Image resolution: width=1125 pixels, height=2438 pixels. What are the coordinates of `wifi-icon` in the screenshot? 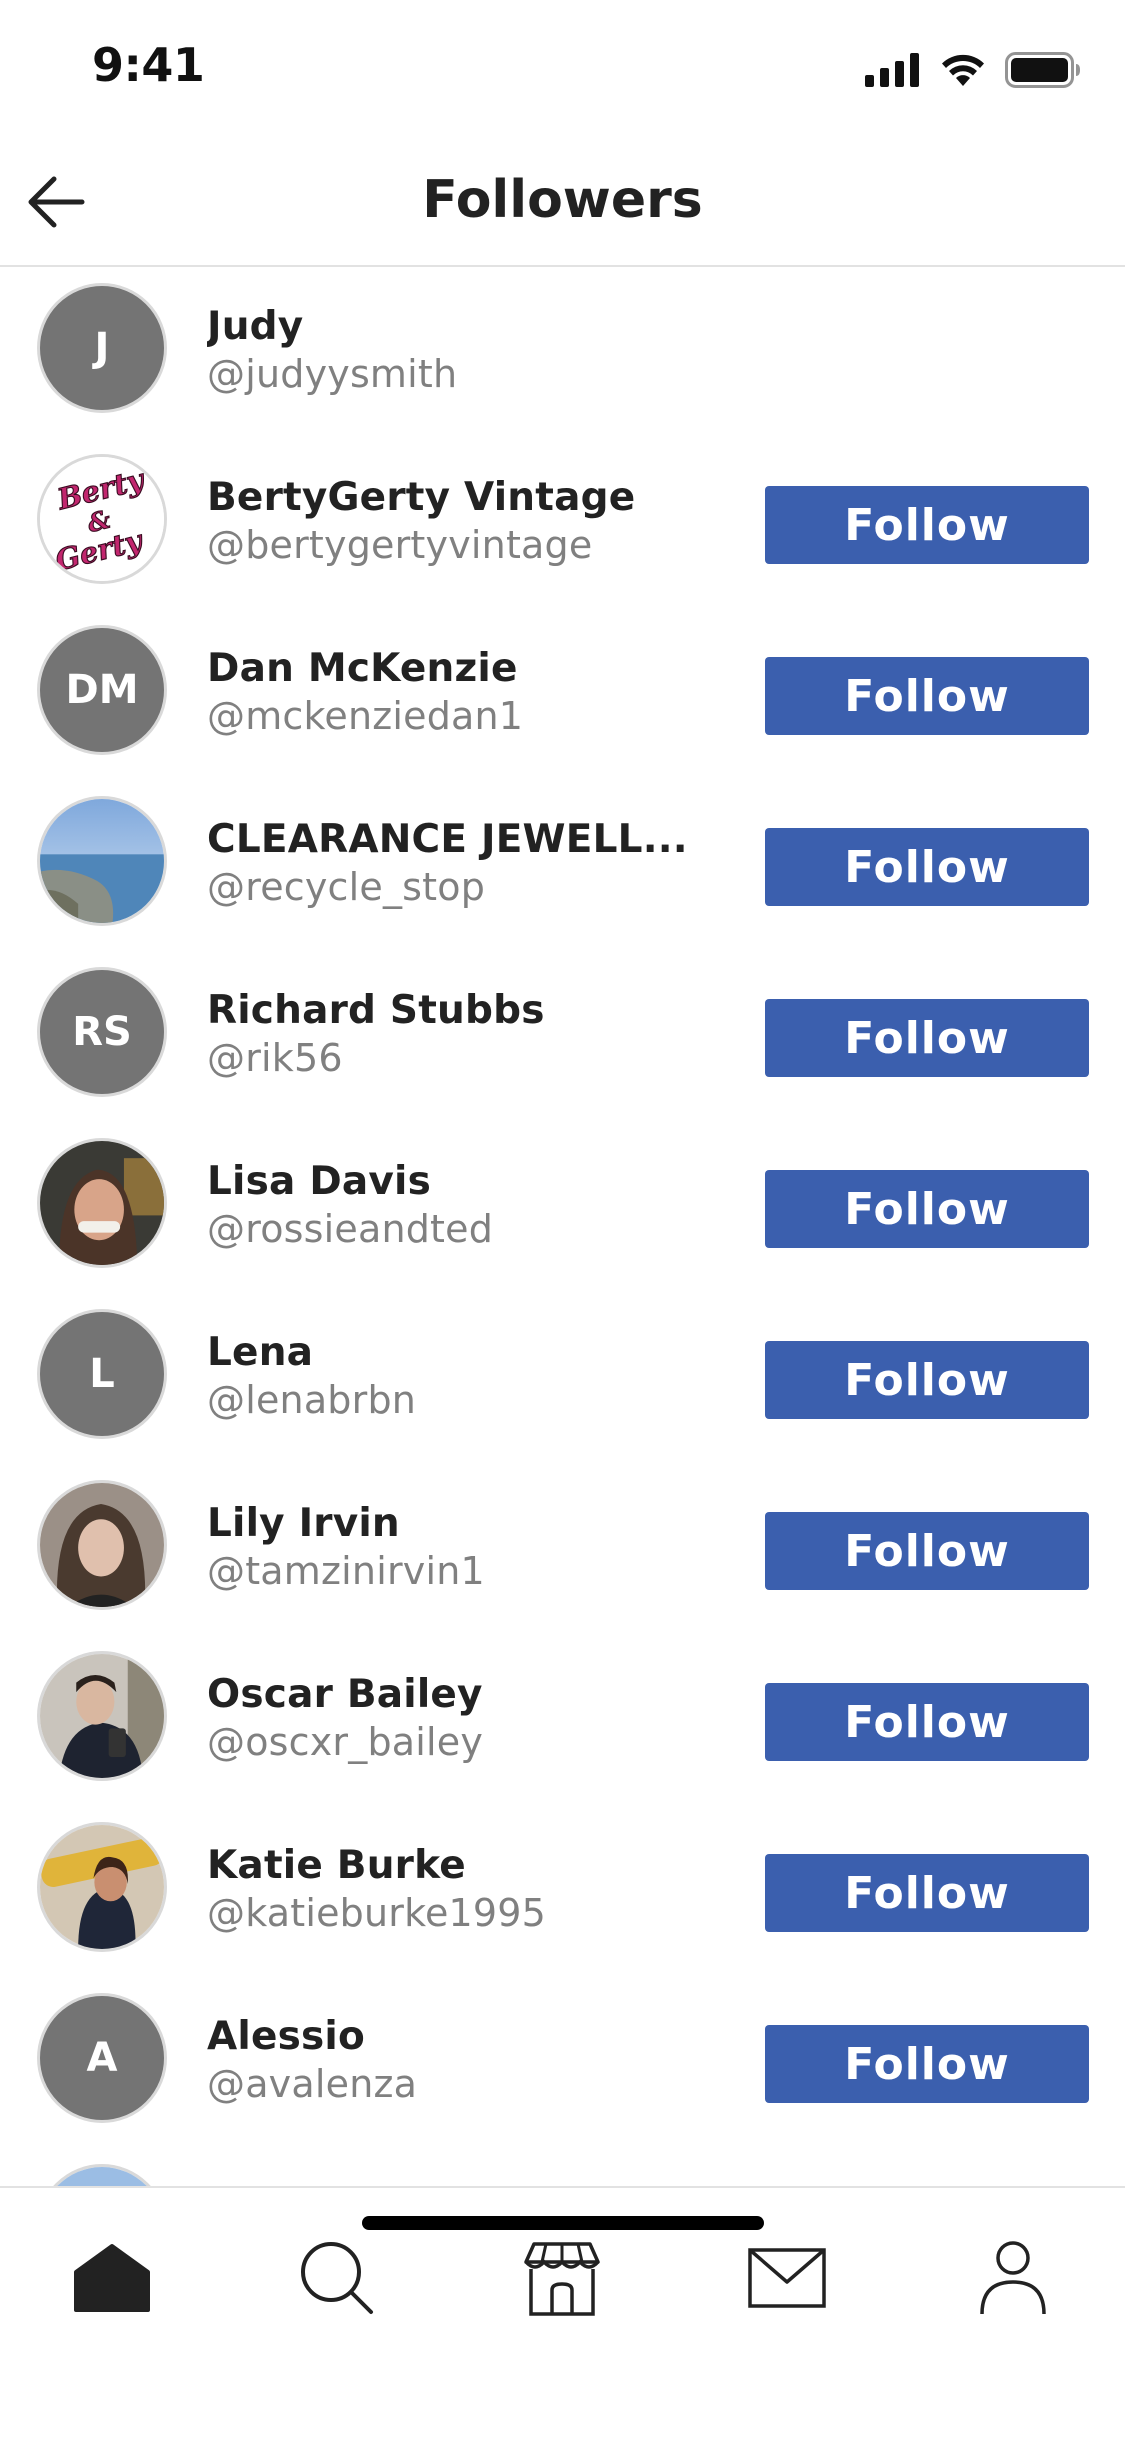 It's located at (963, 70).